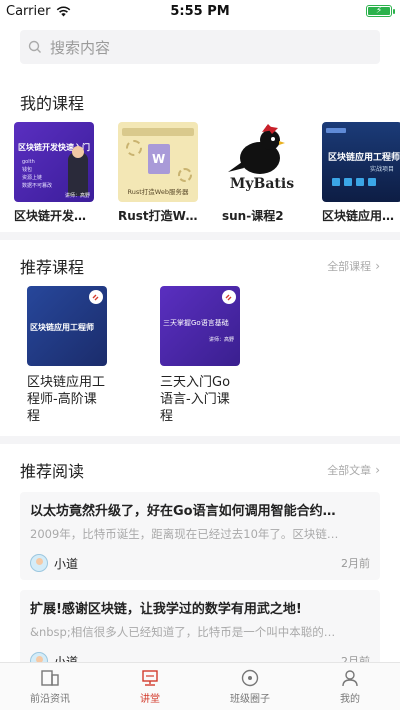 This screenshot has height=710, width=400. I want to click on news-icon, so click(50, 677).